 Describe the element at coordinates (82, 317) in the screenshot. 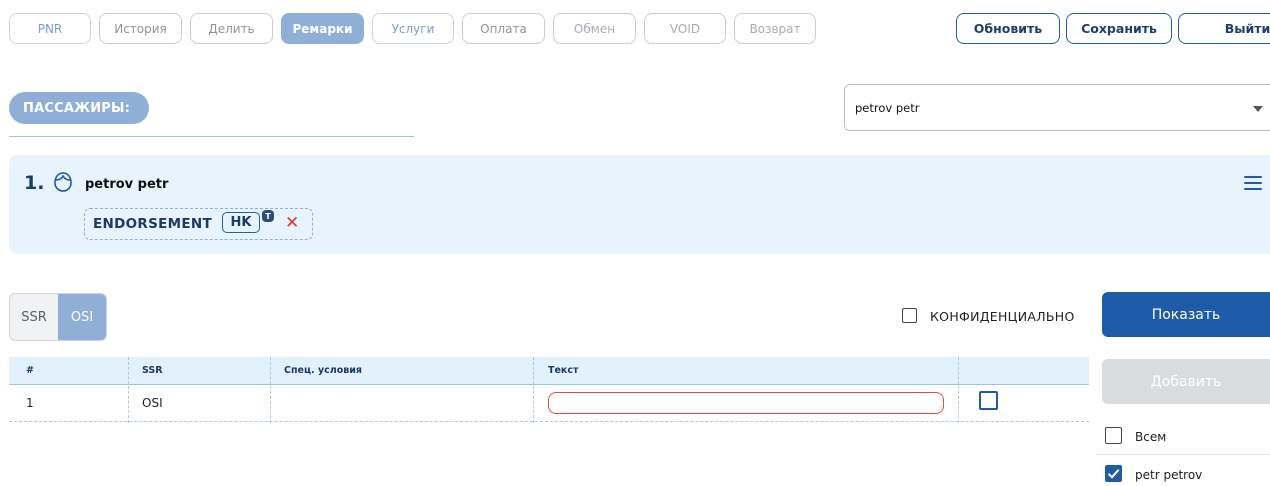

I see `toggle-osi: OSI` at that location.